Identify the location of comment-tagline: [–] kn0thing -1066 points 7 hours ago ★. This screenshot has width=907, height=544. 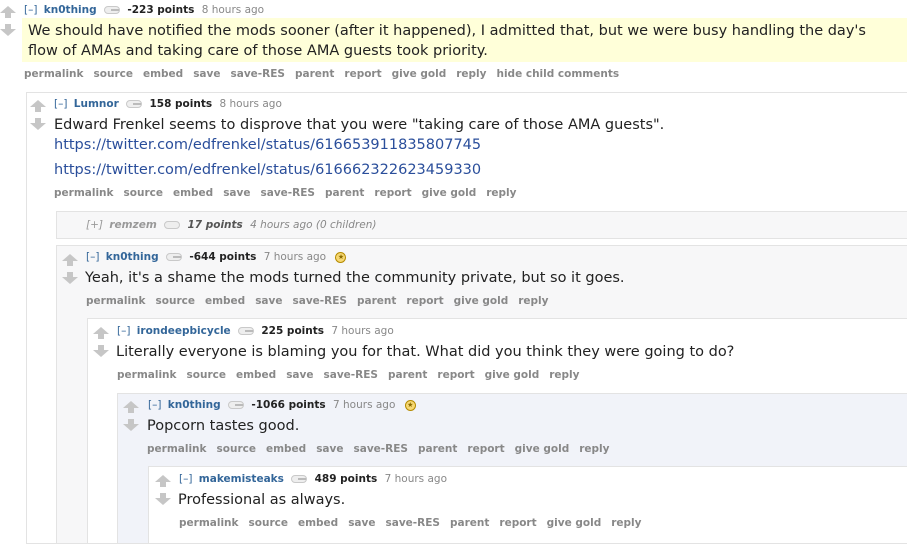
(282, 405).